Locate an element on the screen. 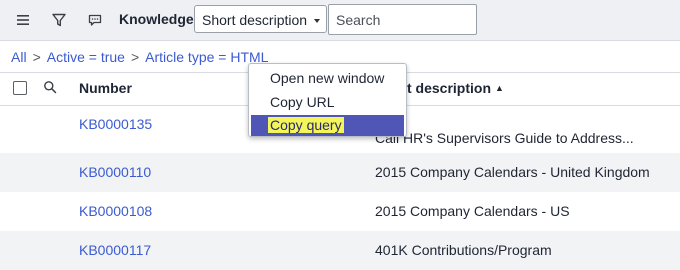 This screenshot has height=270, width=680. article-description: 2015 Company Calendars - US is located at coordinates (472, 211).